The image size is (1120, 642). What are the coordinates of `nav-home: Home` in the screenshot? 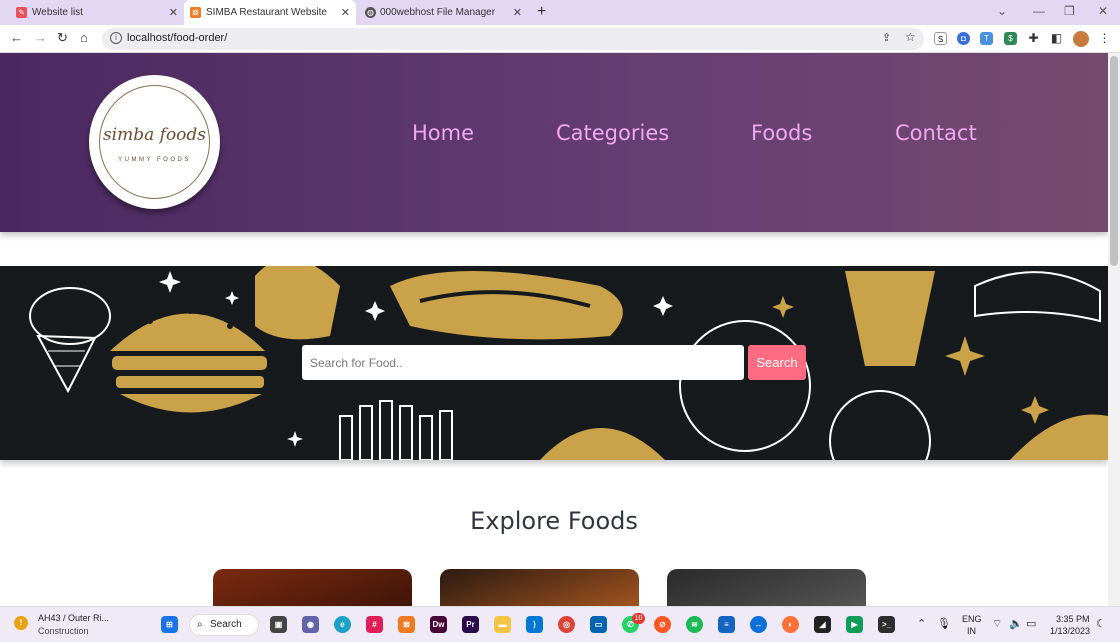 It's located at (443, 133).